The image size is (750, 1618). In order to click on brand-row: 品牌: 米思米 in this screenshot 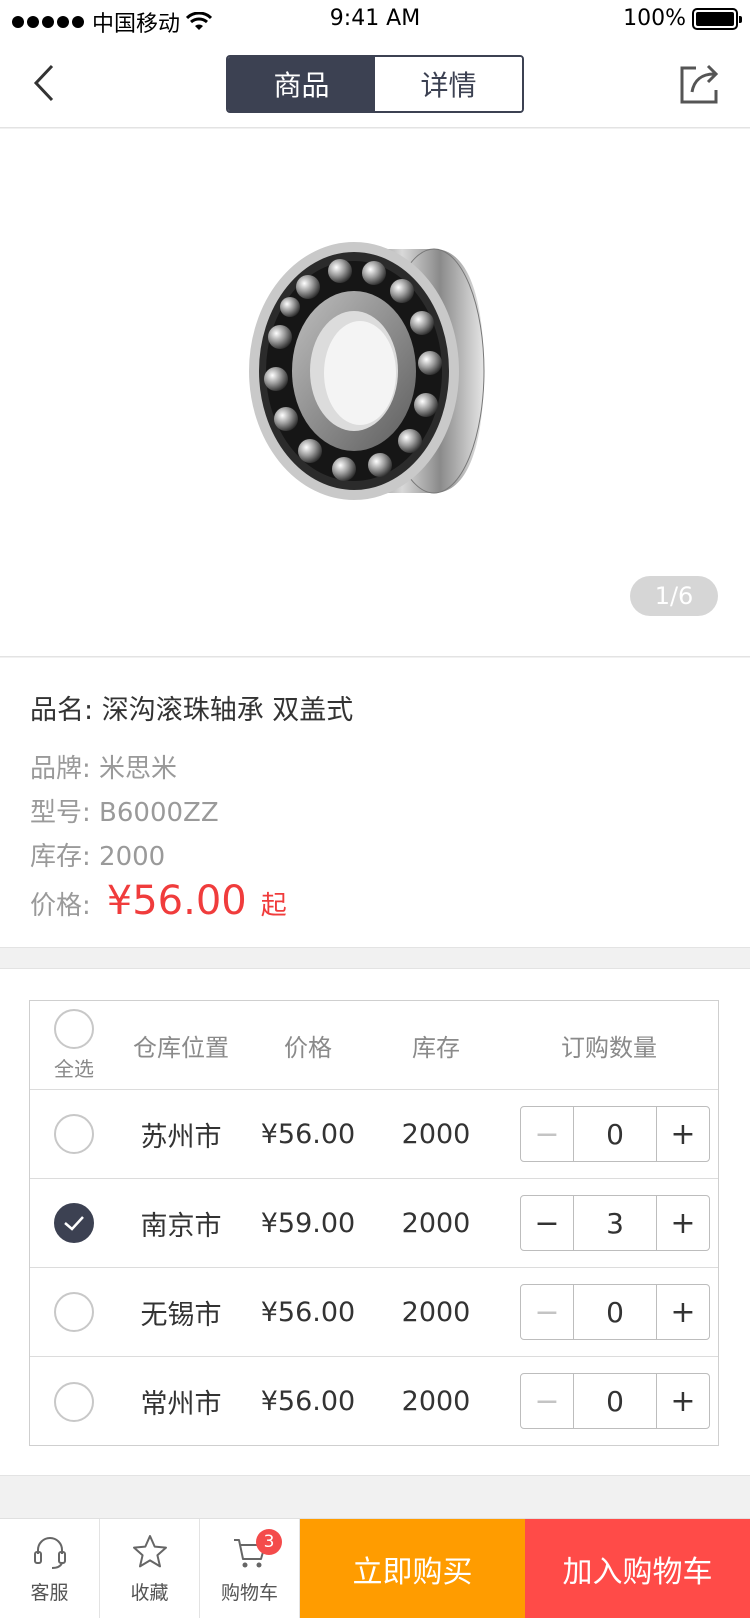, I will do `click(103, 766)`.